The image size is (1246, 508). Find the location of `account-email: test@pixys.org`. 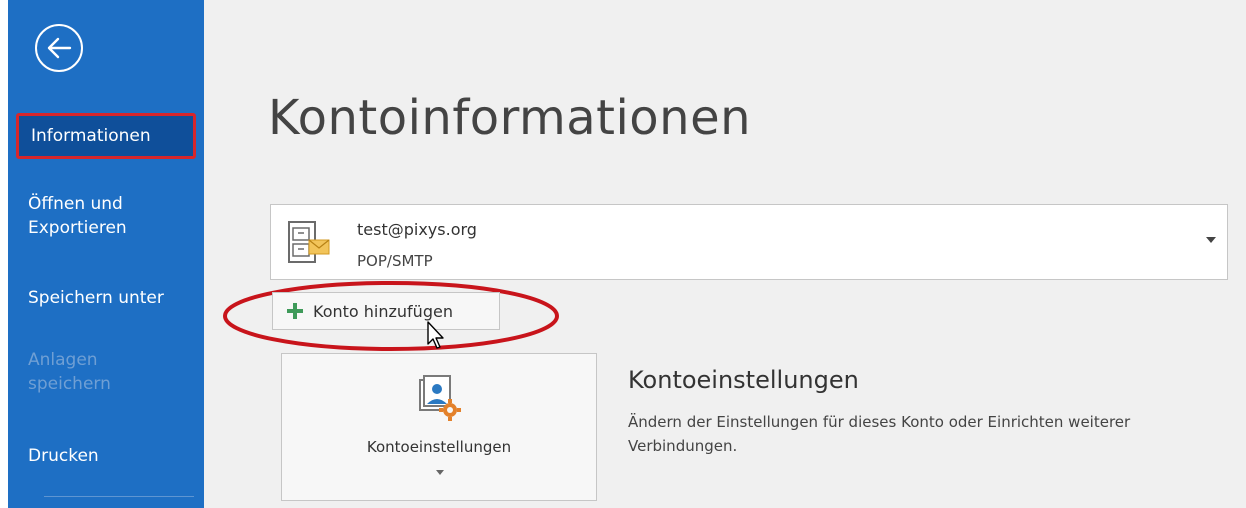

account-email: test@pixys.org is located at coordinates (417, 229).